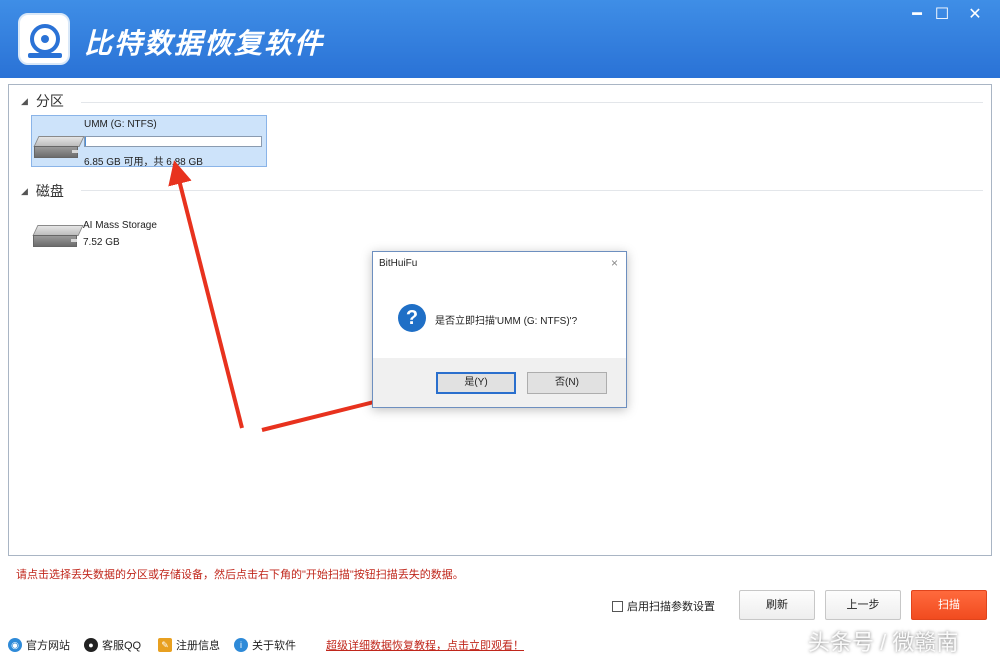  Describe the element at coordinates (49, 101) in the screenshot. I see `section-partitions-label: 分区` at that location.